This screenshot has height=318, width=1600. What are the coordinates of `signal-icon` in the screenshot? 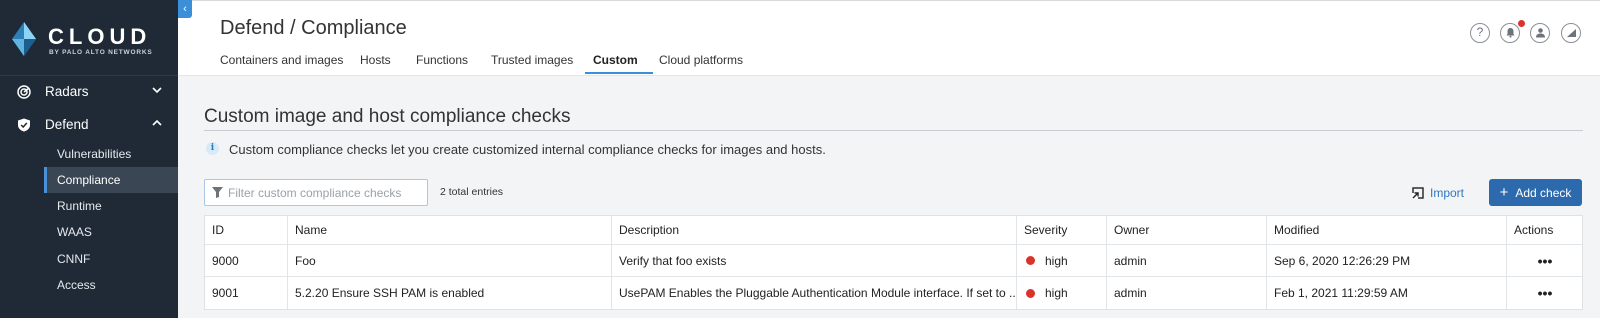 It's located at (1571, 33).